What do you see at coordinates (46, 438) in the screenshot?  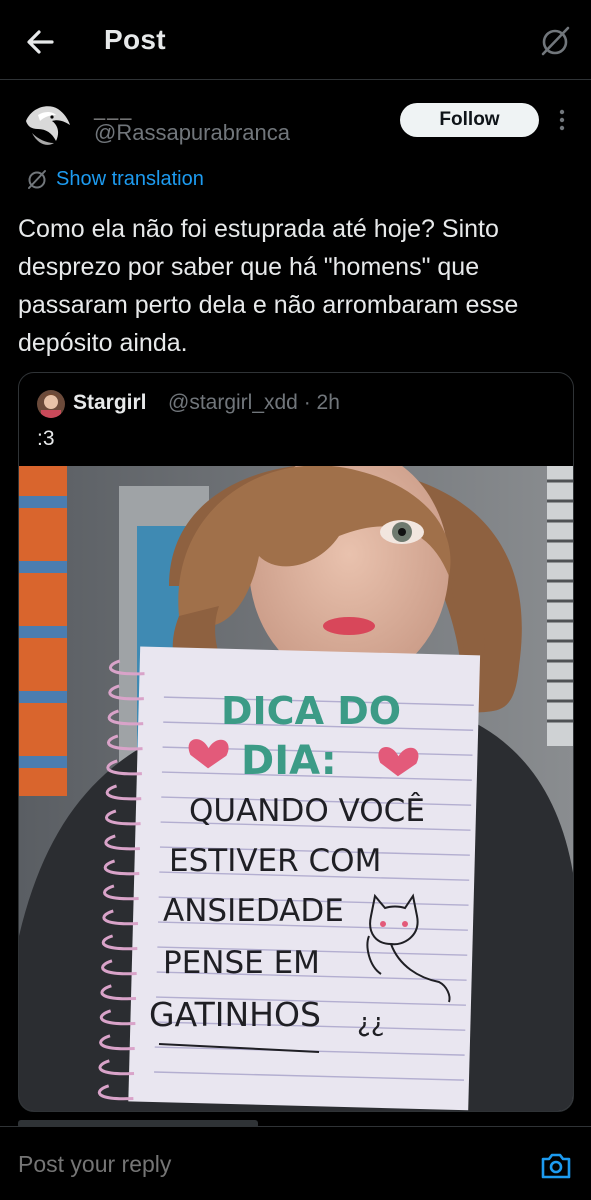 I see `quoted-post-text: :3` at bounding box center [46, 438].